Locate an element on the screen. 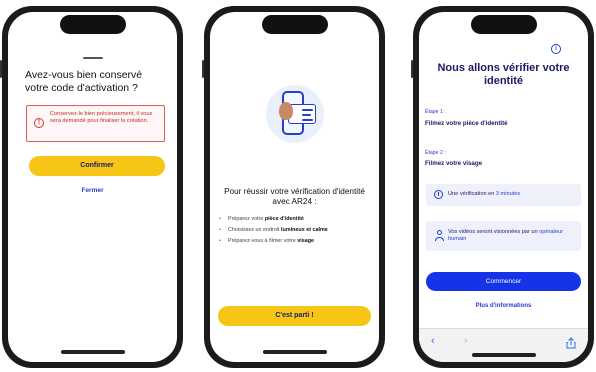 This screenshot has width=596, height=372. phone-id-card-icon is located at coordinates (295, 114).